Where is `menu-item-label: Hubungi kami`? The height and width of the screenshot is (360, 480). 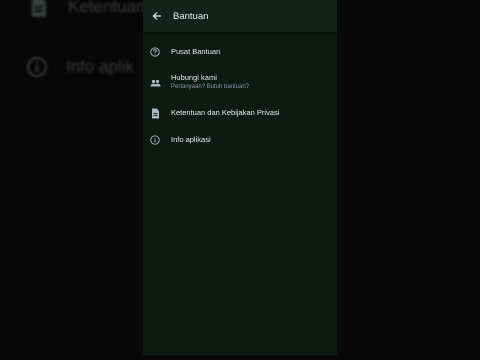 menu-item-label: Hubungi kami is located at coordinates (194, 77).